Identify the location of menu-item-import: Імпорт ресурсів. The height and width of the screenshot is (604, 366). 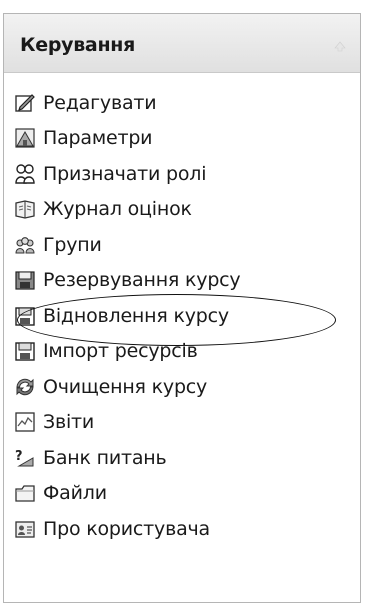
(182, 352).